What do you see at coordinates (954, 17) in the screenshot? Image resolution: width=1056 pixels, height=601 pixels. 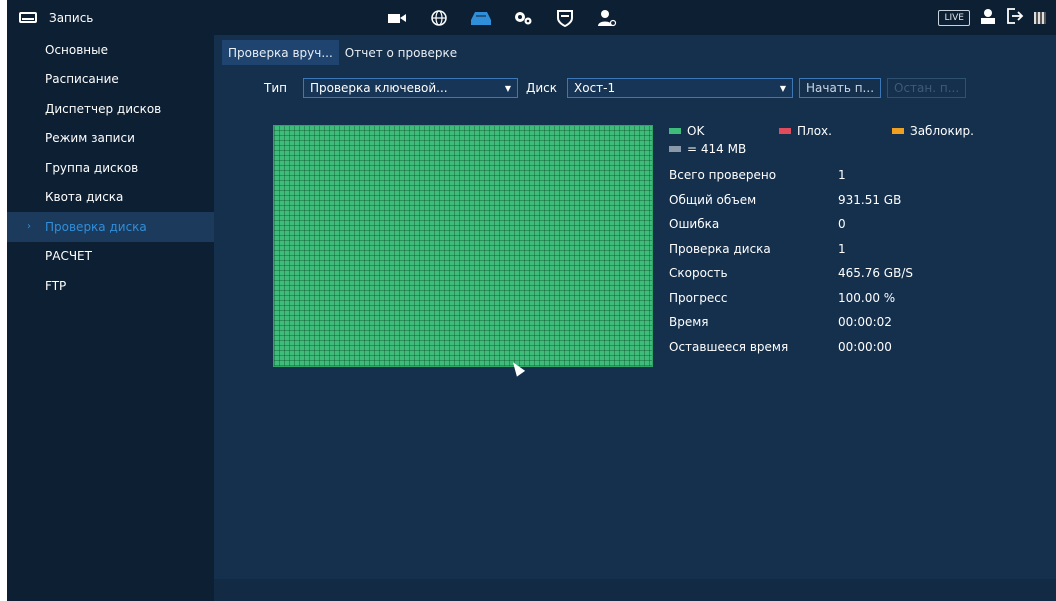 I see `live-button: LIVE` at bounding box center [954, 17].